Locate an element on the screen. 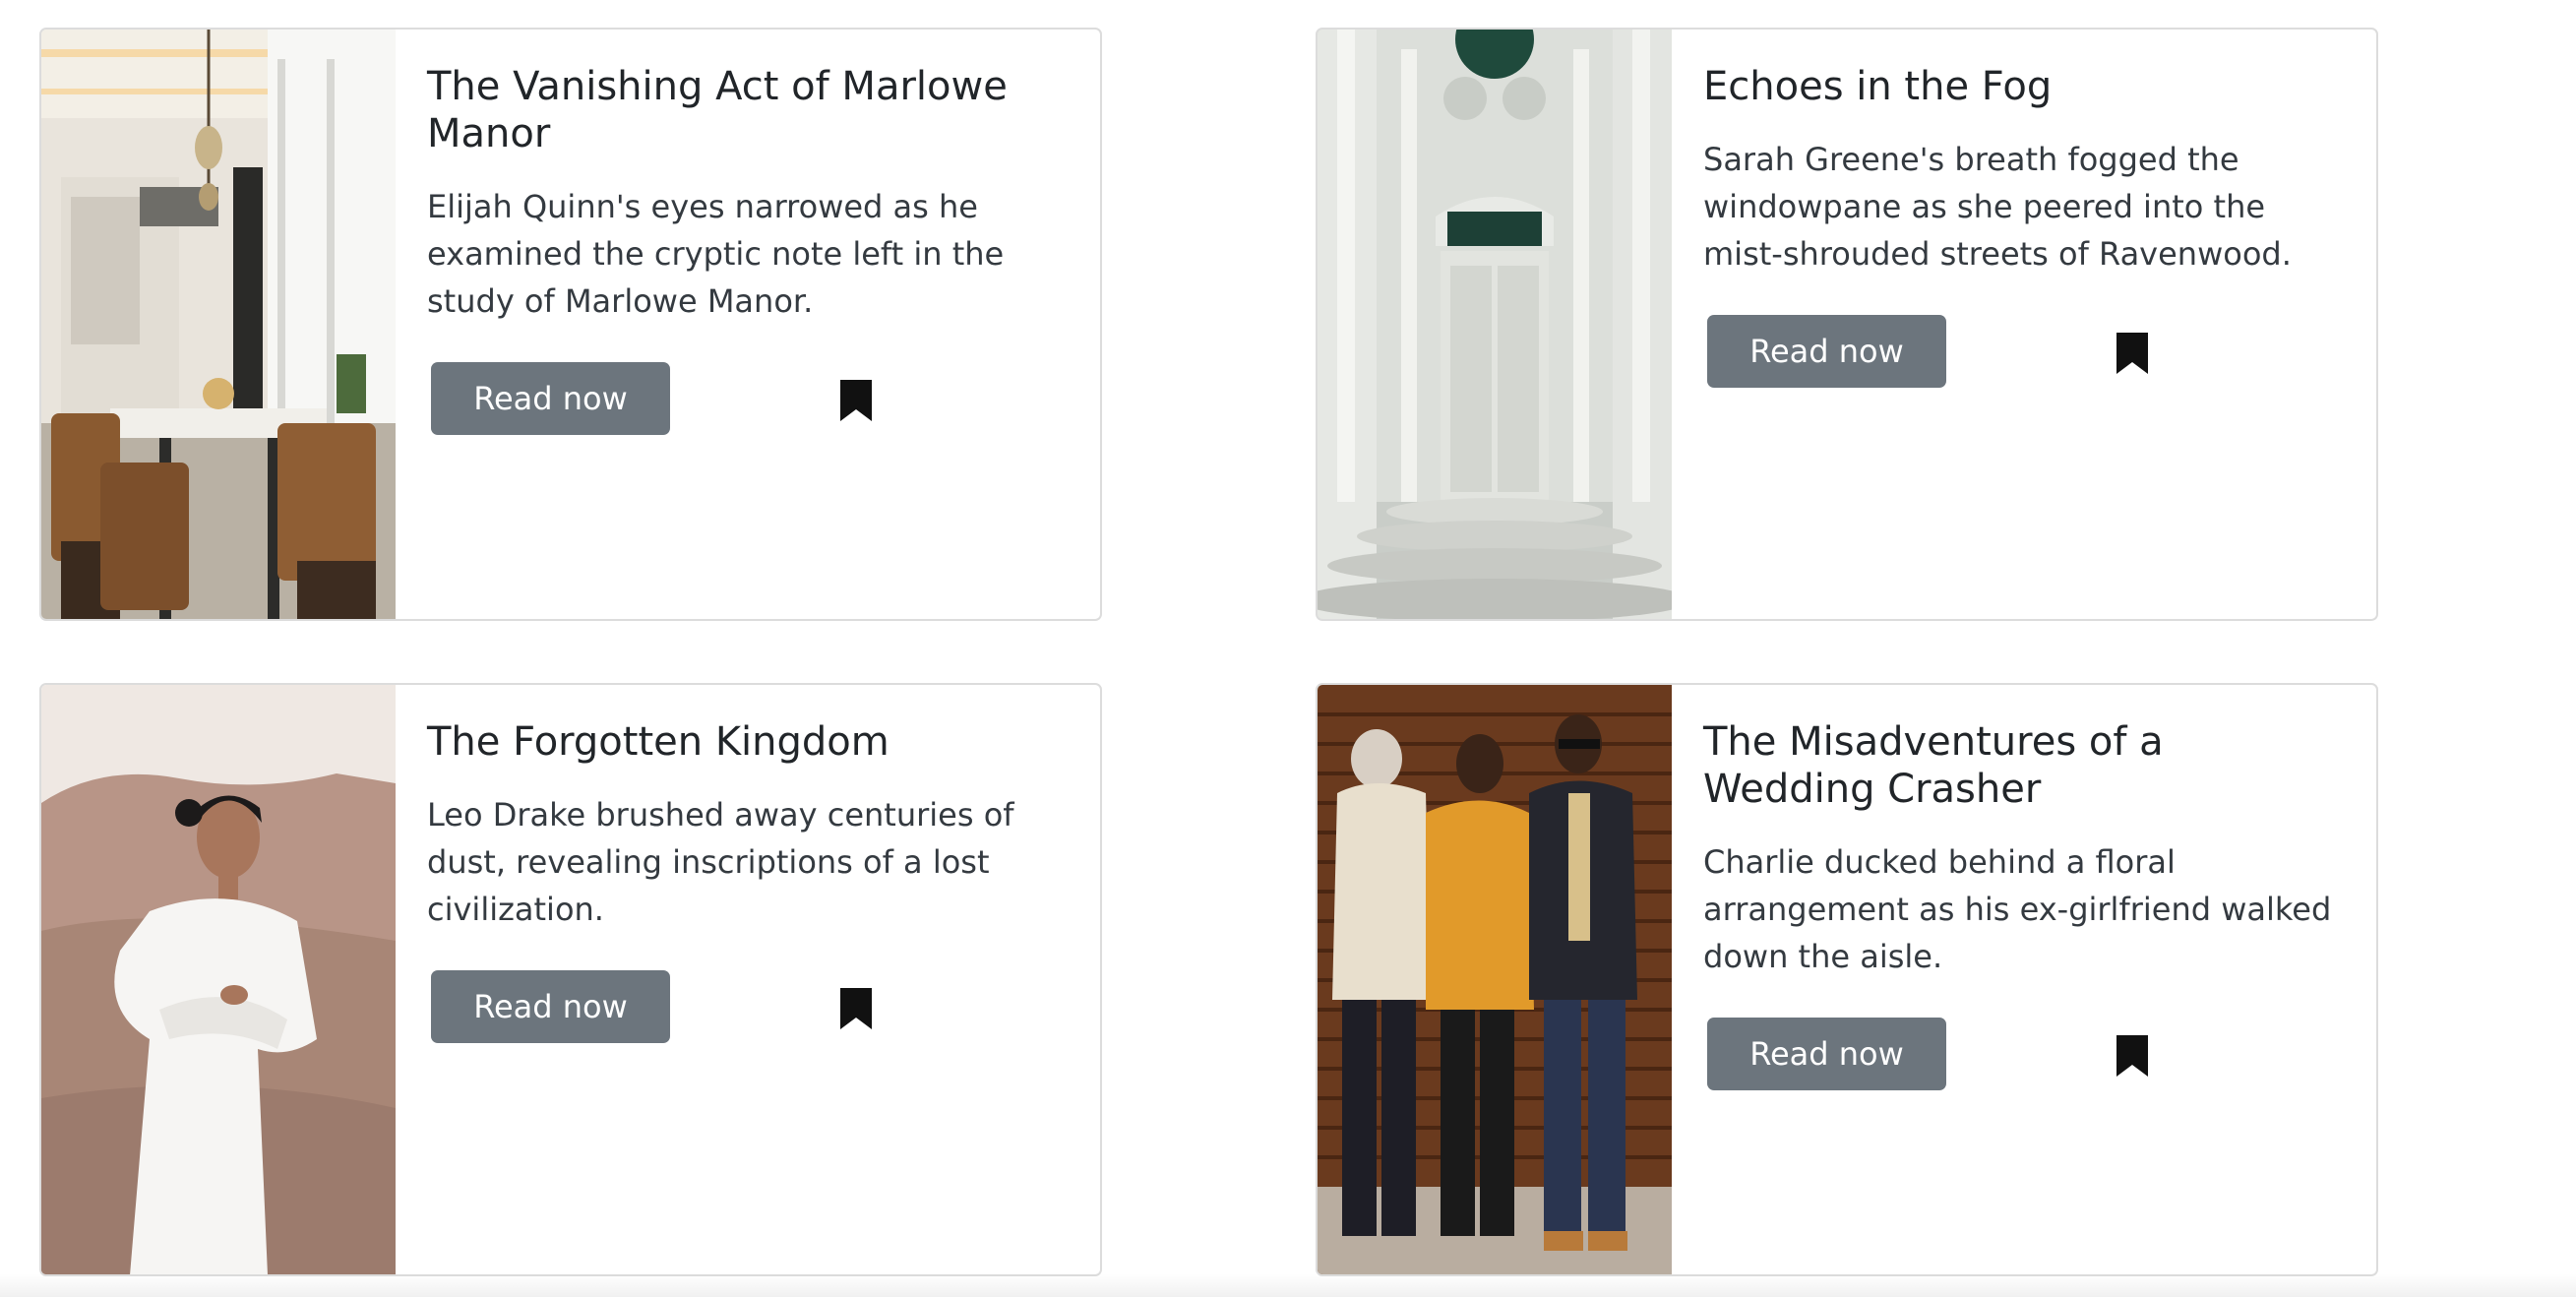 This screenshot has height=1297, width=2576. card-image-doorway is located at coordinates (1495, 324).